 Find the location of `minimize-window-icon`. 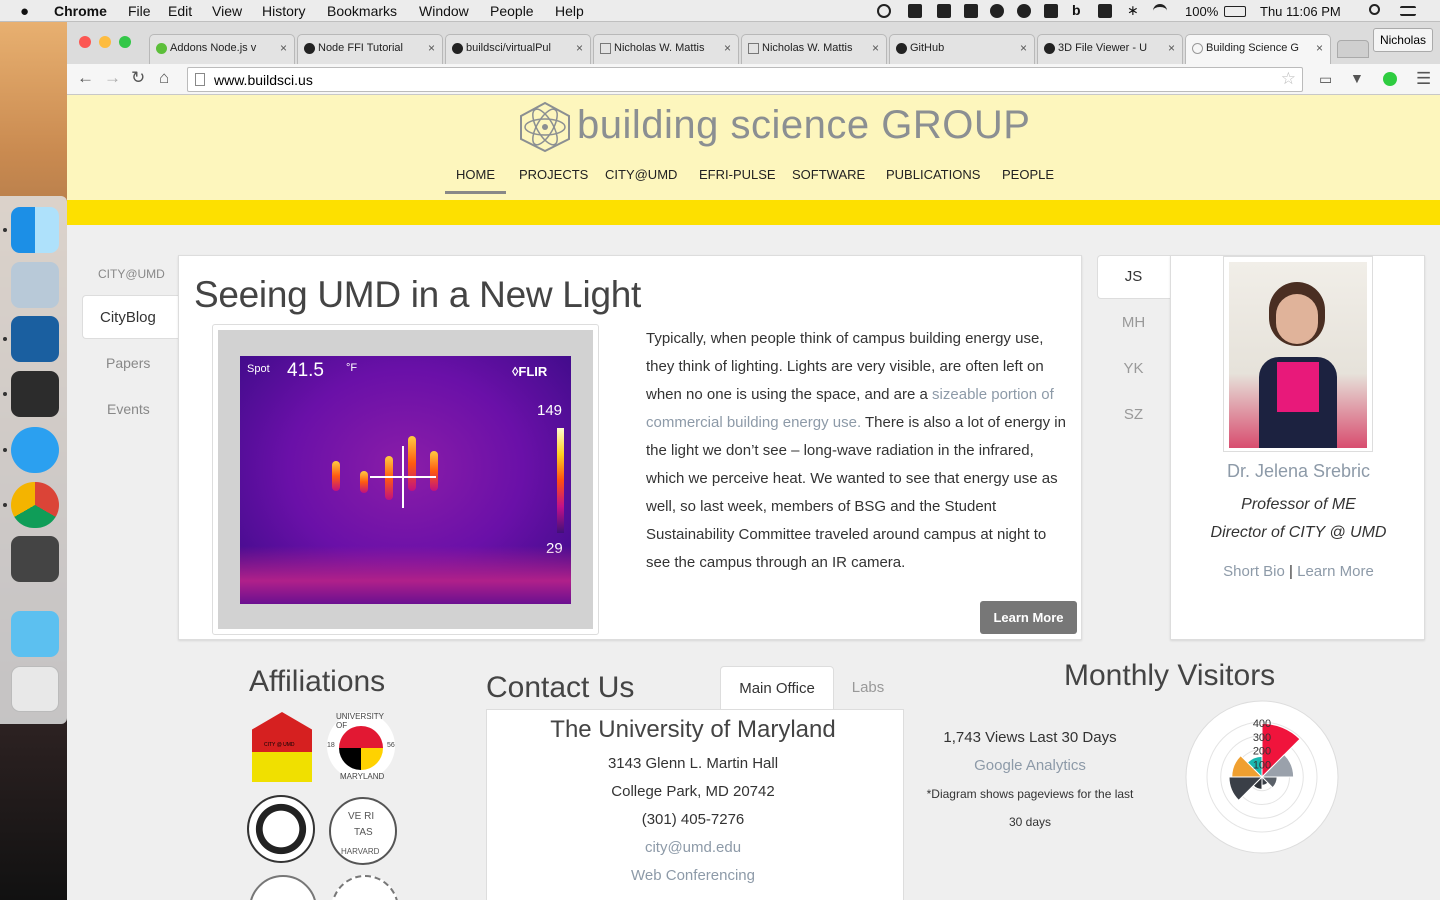

minimize-window-icon is located at coordinates (105, 42).